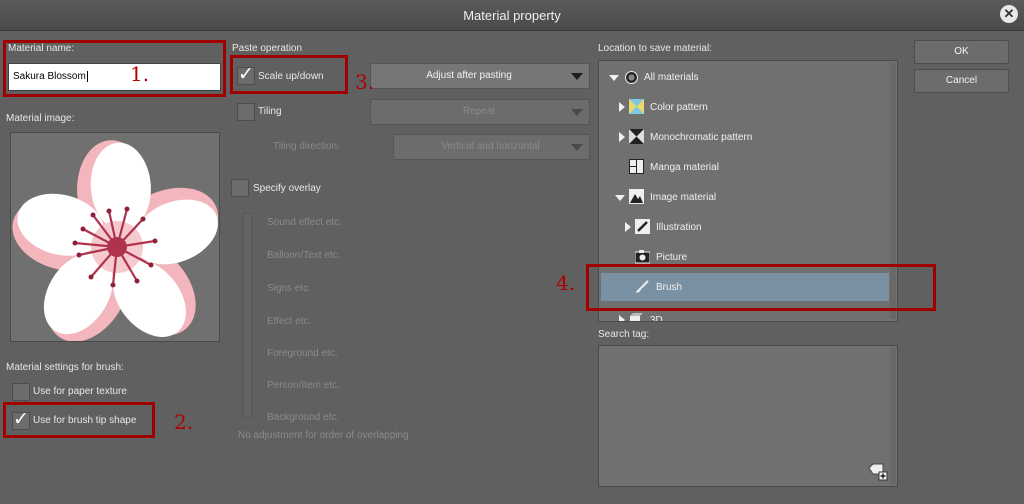  I want to click on overlay-item: Background etc., so click(303, 417).